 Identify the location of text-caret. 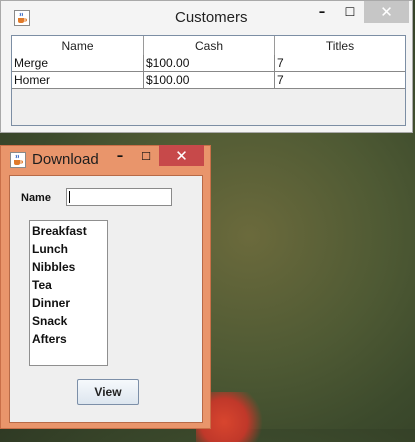
(69, 197).